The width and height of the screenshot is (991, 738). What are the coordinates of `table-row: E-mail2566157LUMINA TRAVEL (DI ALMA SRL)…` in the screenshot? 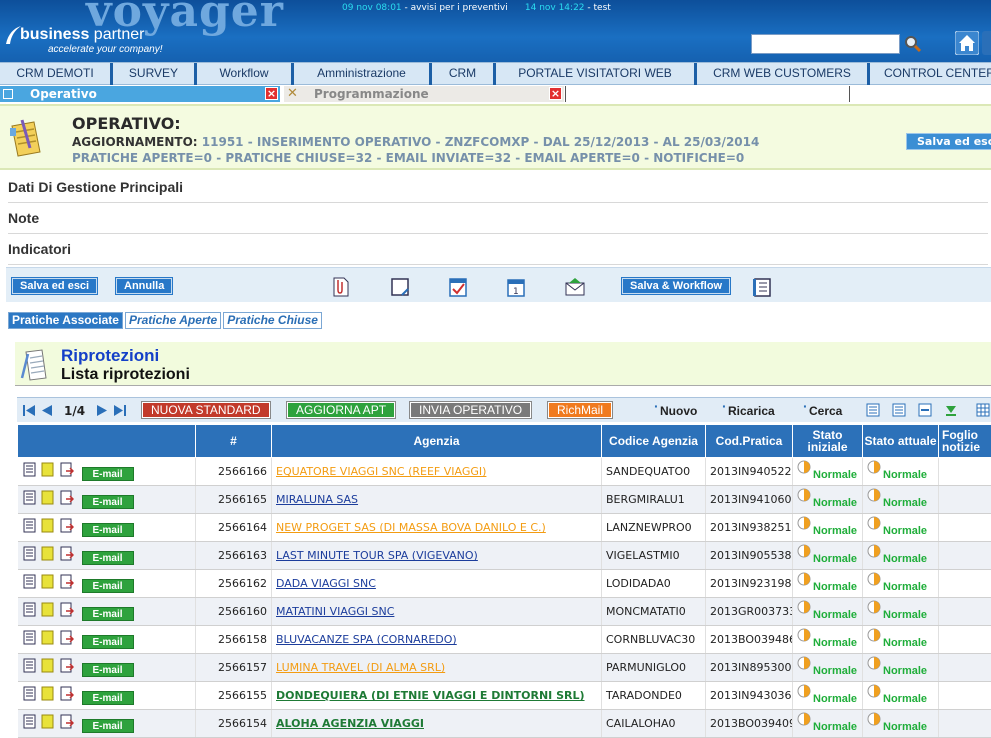 It's located at (504, 668).